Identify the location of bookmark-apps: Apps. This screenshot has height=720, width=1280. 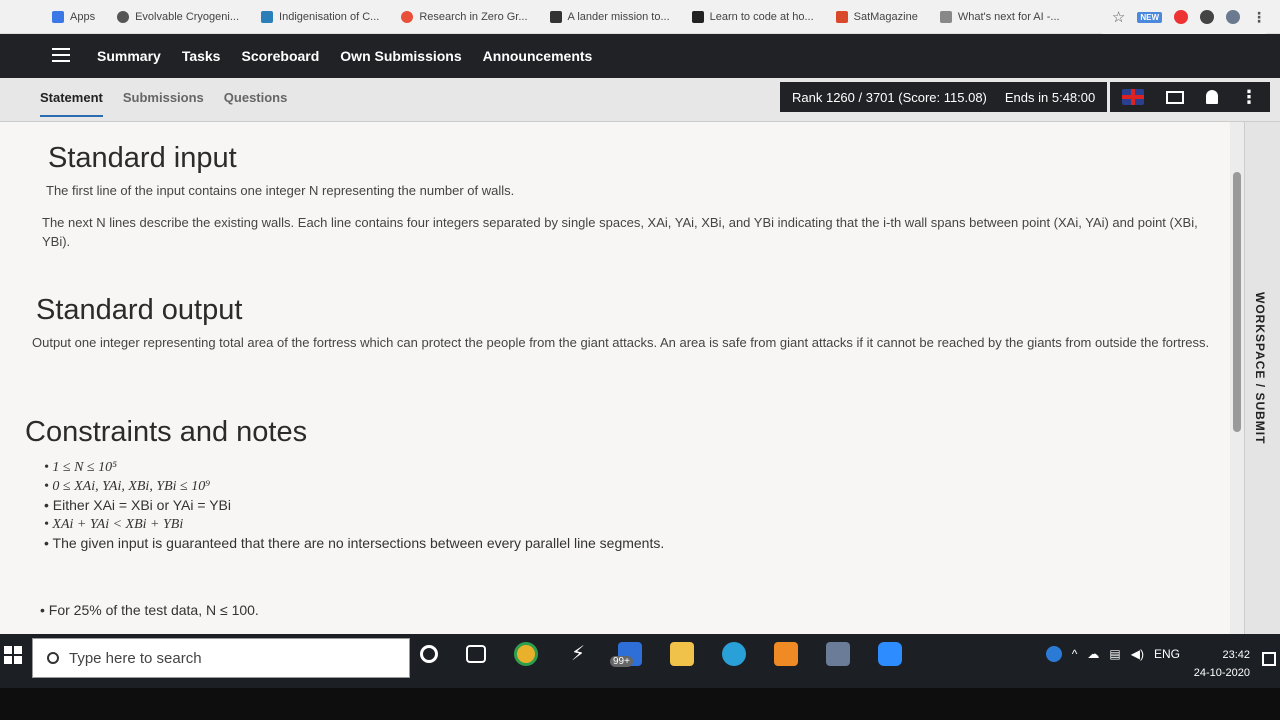
(73, 16).